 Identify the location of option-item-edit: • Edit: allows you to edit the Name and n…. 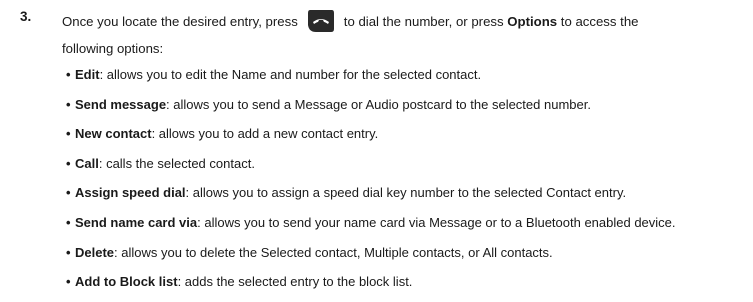
(401, 80).